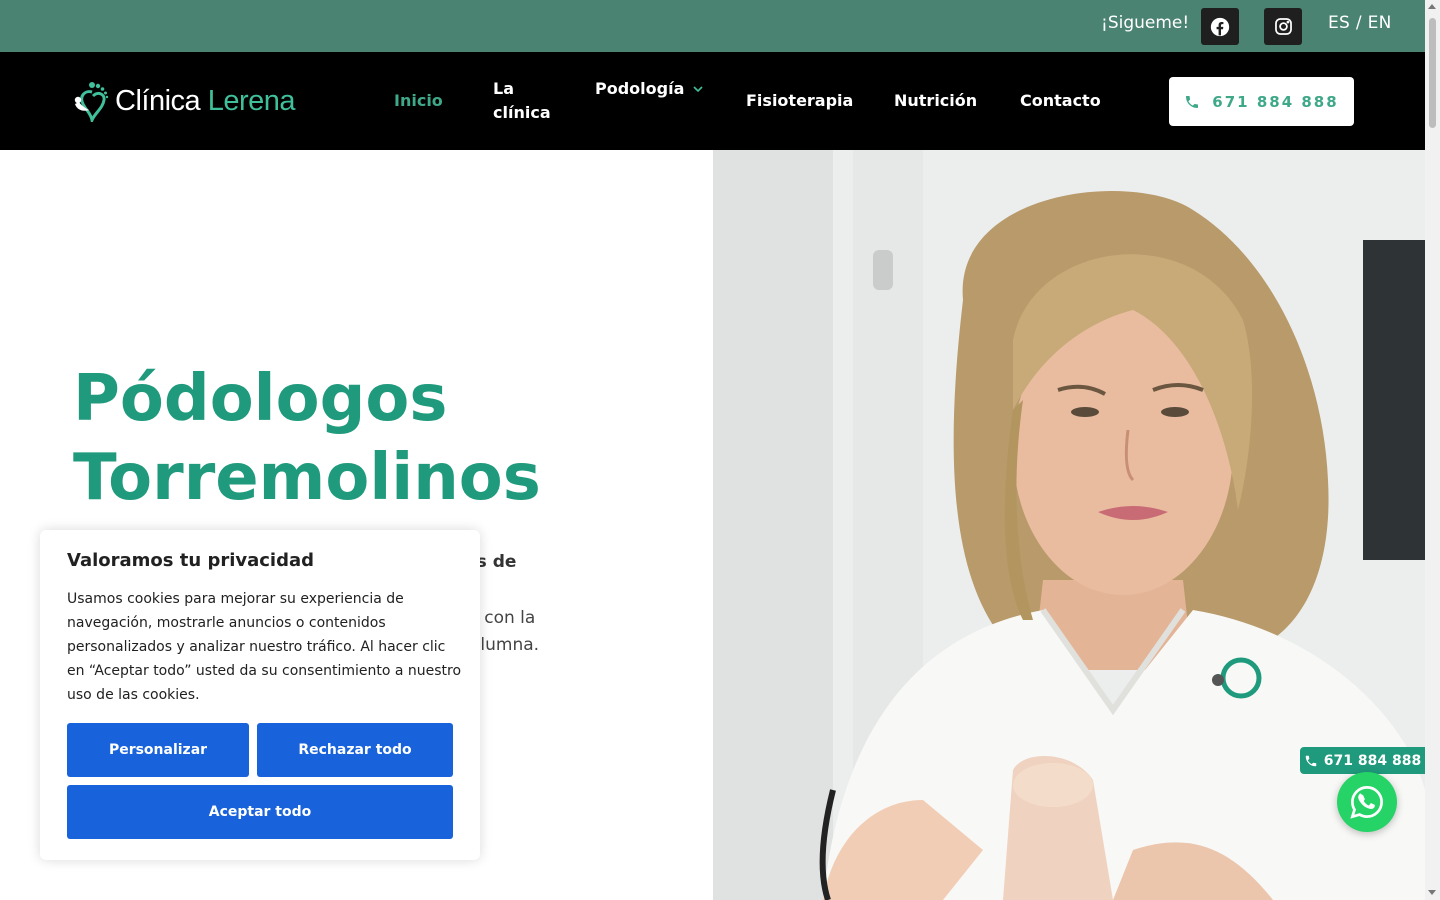 Image resolution: width=1440 pixels, height=900 pixels. I want to click on page-scrollbar, so click(1432, 450).